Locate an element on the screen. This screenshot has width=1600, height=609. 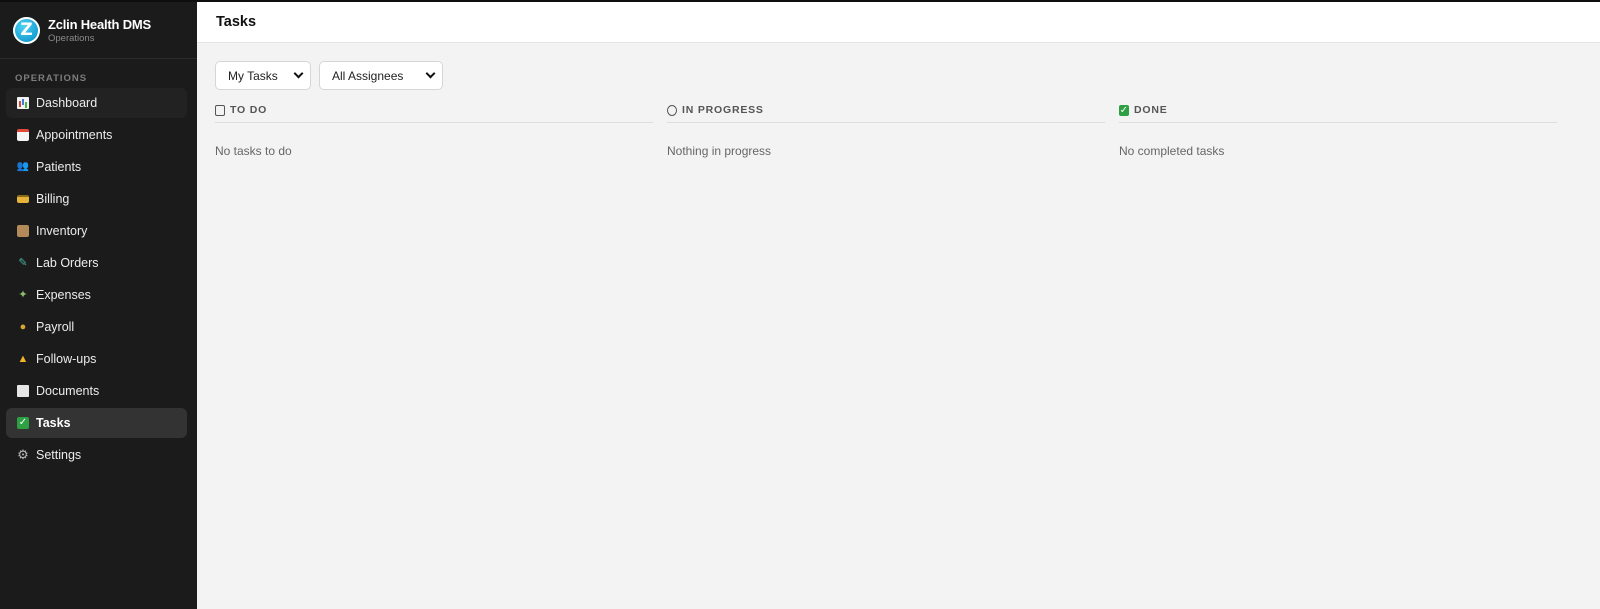
bell-icon: ▲ is located at coordinates (23, 359).